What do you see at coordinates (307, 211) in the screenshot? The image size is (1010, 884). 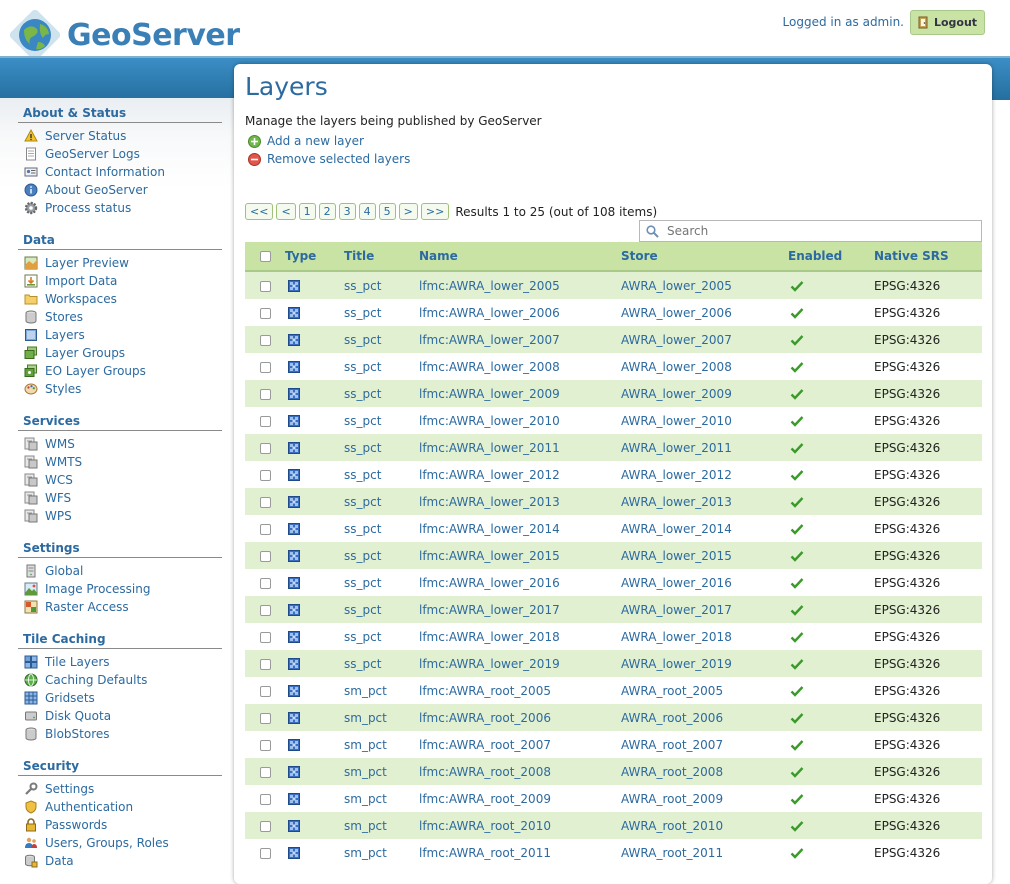 I see `page-1-button: 1` at bounding box center [307, 211].